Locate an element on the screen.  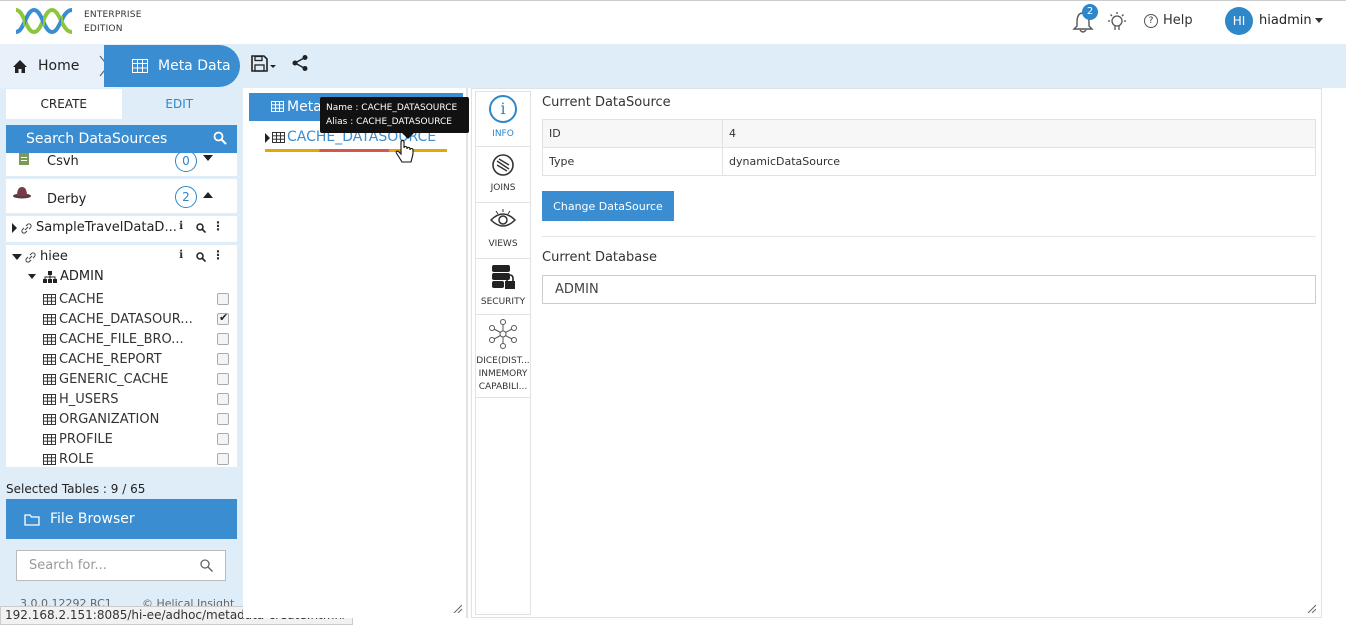
chevron-up-icon is located at coordinates (208, 195).